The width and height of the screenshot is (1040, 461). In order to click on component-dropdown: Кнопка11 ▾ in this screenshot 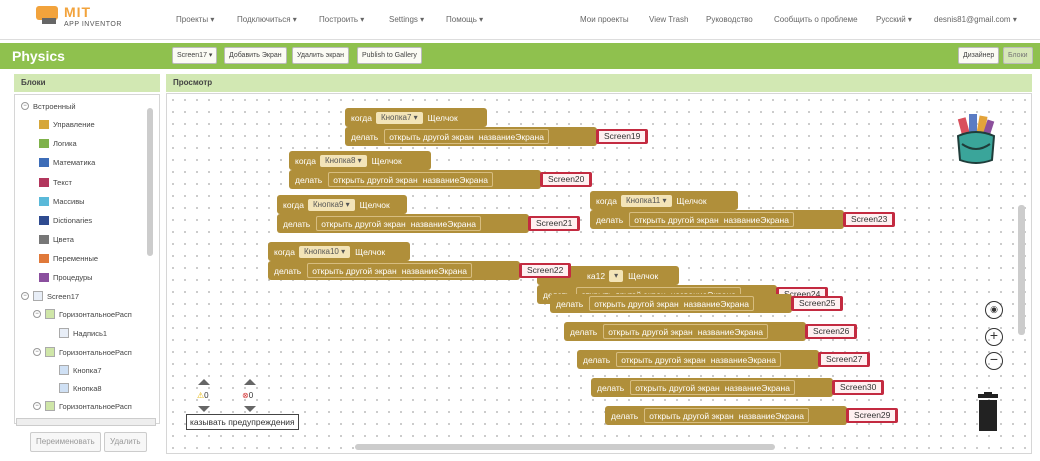, I will do `click(646, 200)`.